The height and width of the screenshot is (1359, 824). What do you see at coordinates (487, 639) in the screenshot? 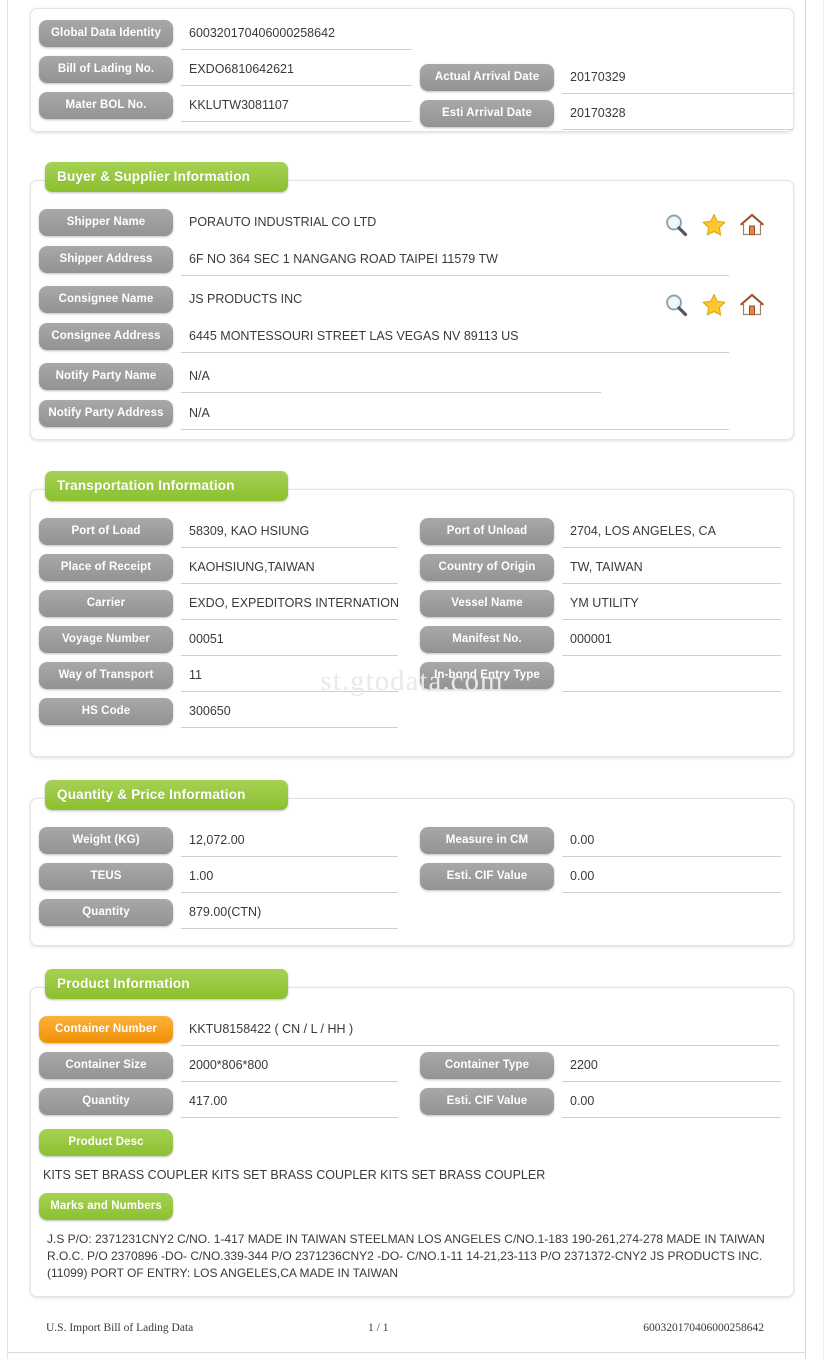
I see `field-label: Manifest No.` at bounding box center [487, 639].